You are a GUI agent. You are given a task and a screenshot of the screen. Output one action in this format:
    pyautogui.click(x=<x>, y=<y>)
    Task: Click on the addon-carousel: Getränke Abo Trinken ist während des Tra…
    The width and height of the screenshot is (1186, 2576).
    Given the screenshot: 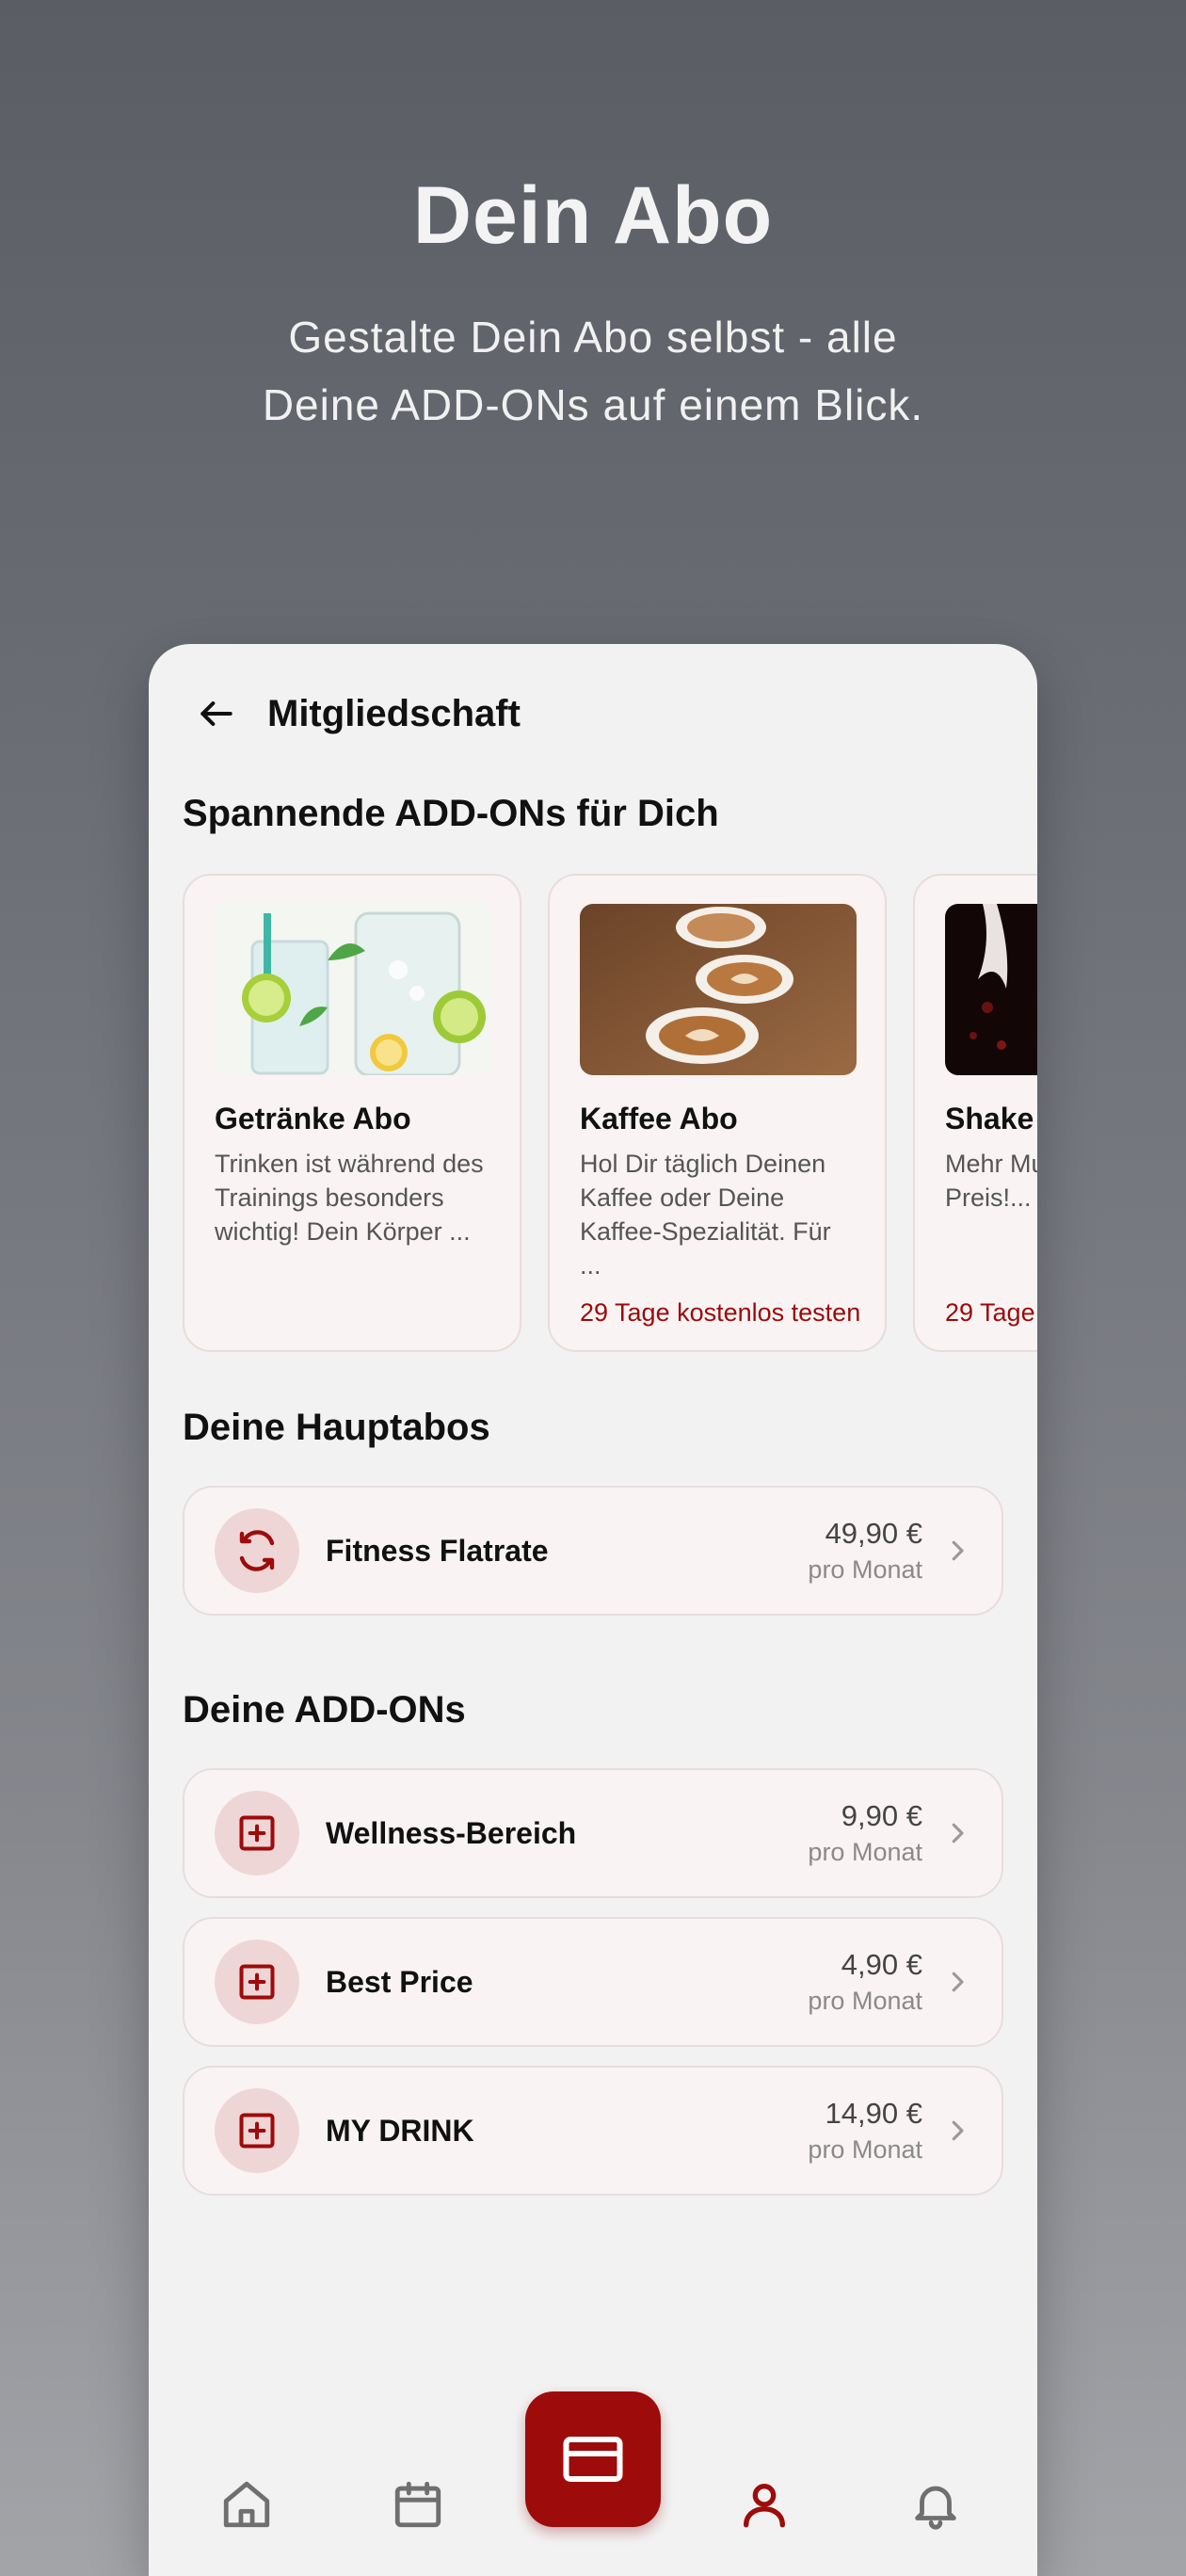 What is the action you would take?
    pyautogui.click(x=610, y=1115)
    